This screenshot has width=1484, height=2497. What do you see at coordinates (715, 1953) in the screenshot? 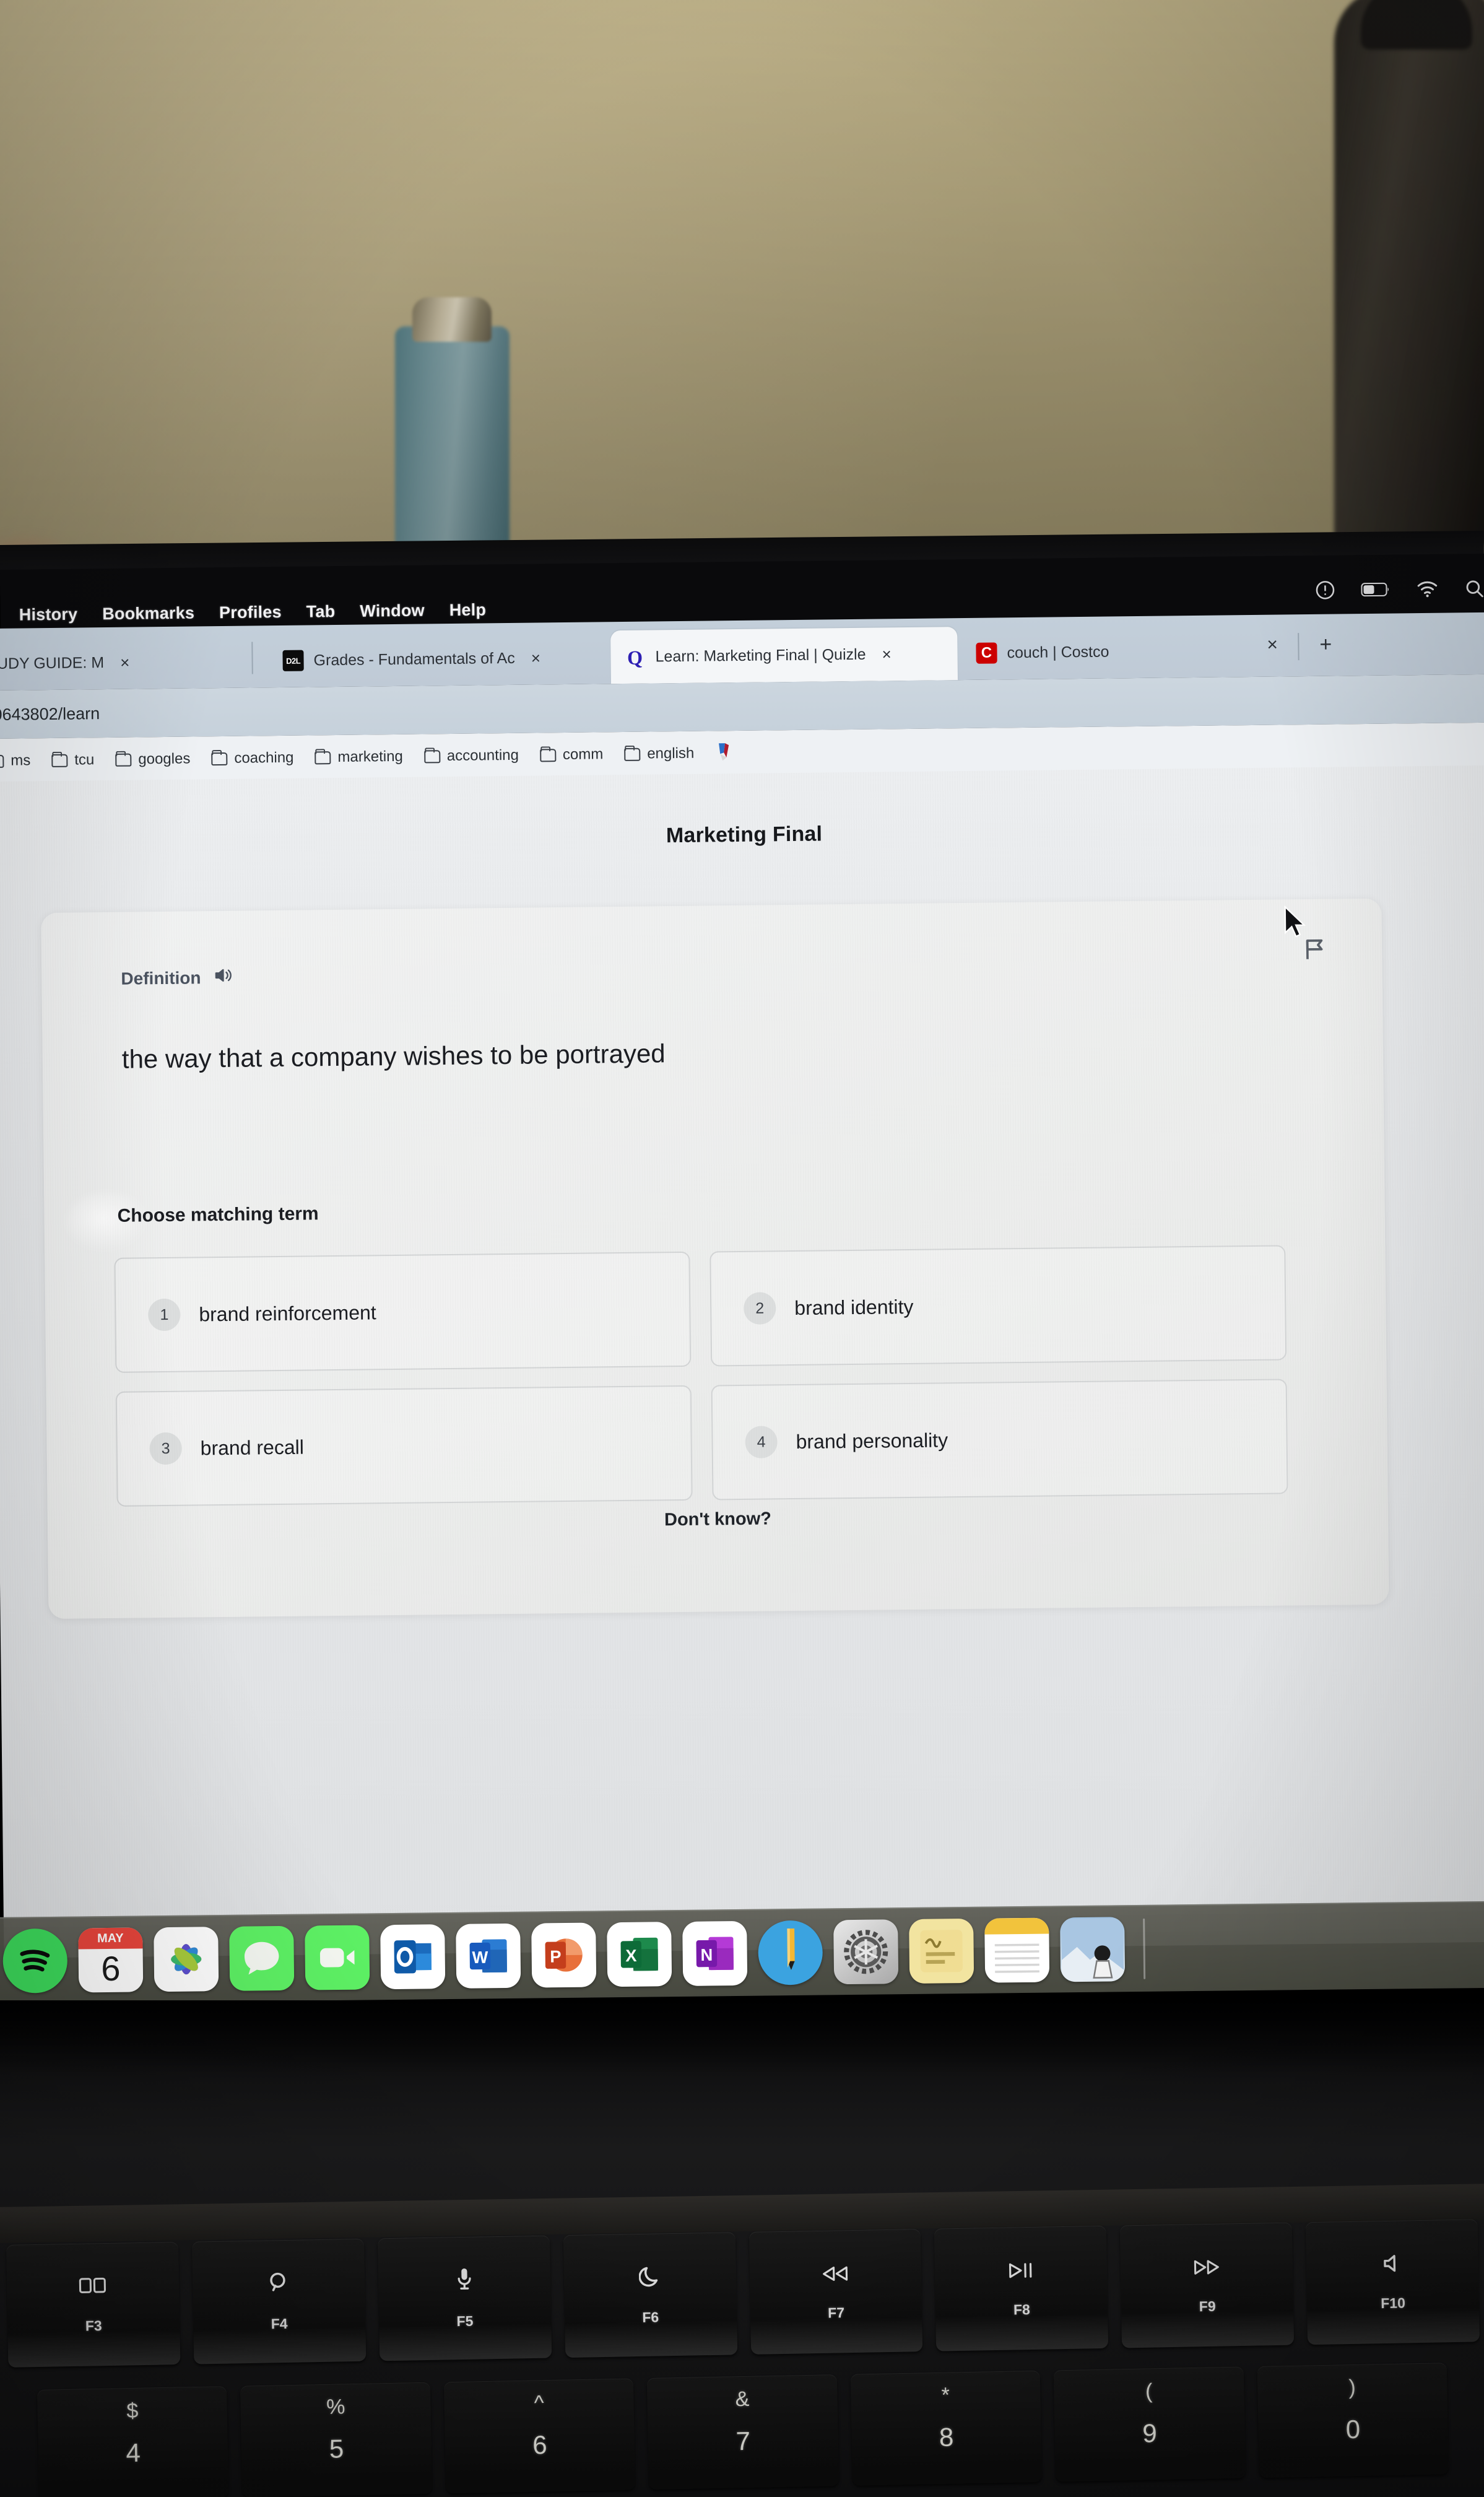
I see `dock-item-onenote: N` at bounding box center [715, 1953].